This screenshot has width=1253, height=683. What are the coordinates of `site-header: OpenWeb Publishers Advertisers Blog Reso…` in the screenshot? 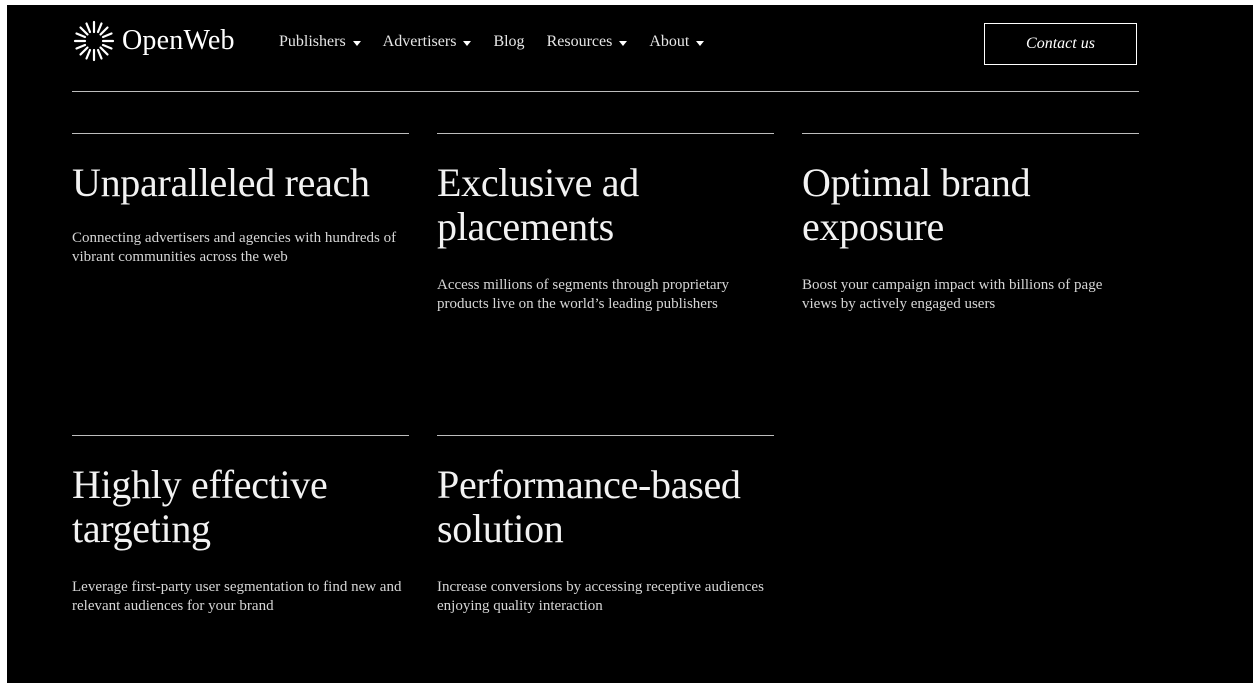 It's located at (605, 48).